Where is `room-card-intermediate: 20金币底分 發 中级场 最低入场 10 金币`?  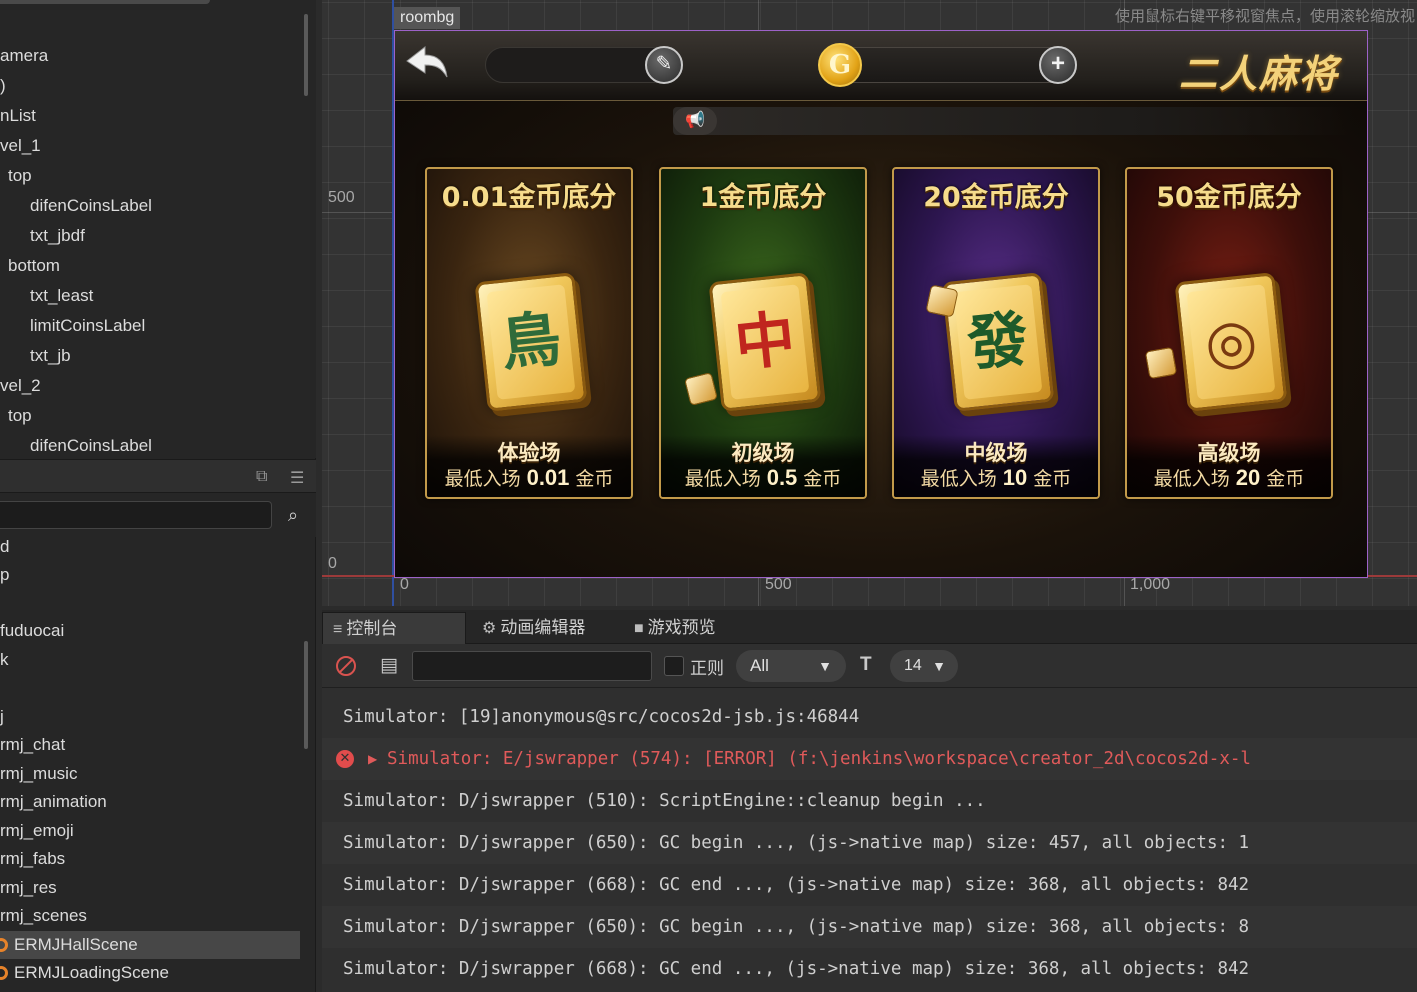
room-card-intermediate: 20金币底分 發 中级场 最低入场 10 金币 is located at coordinates (996, 333).